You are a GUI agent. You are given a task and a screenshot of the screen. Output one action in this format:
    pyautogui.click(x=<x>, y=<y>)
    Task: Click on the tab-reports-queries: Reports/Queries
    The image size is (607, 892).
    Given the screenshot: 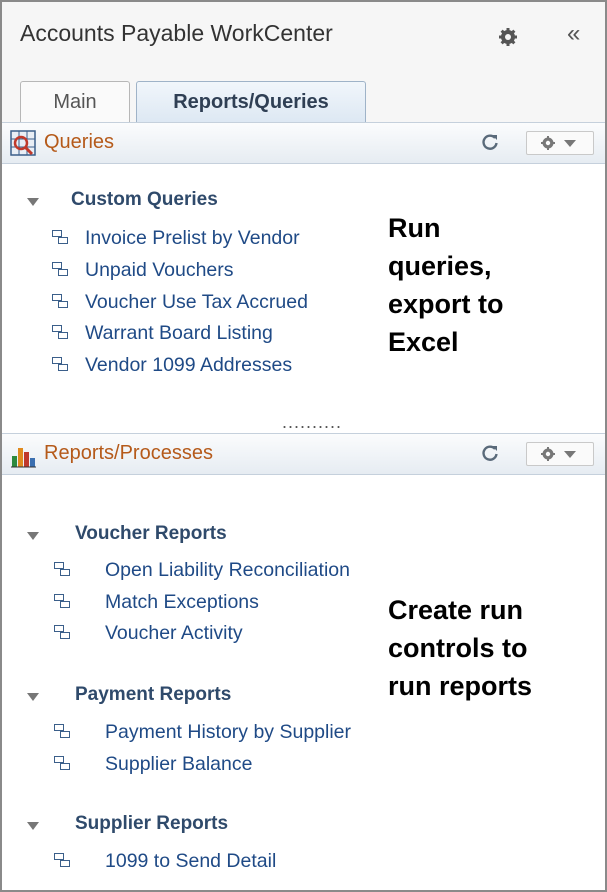 What is the action you would take?
    pyautogui.click(x=251, y=101)
    